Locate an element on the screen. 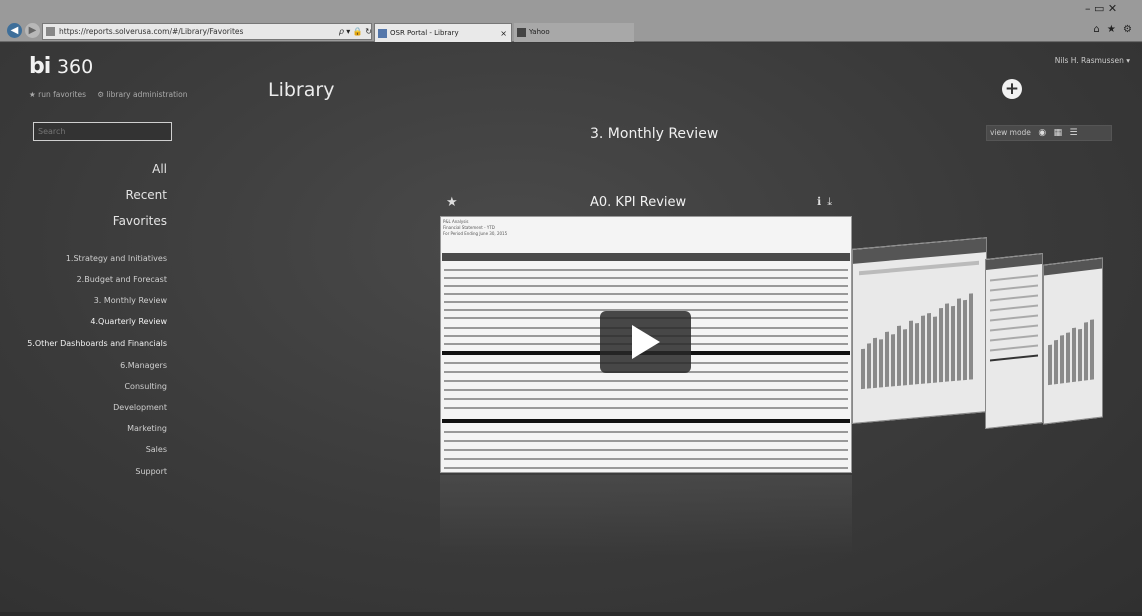 The height and width of the screenshot is (616, 1142). forward-button: ▶ is located at coordinates (32, 30).